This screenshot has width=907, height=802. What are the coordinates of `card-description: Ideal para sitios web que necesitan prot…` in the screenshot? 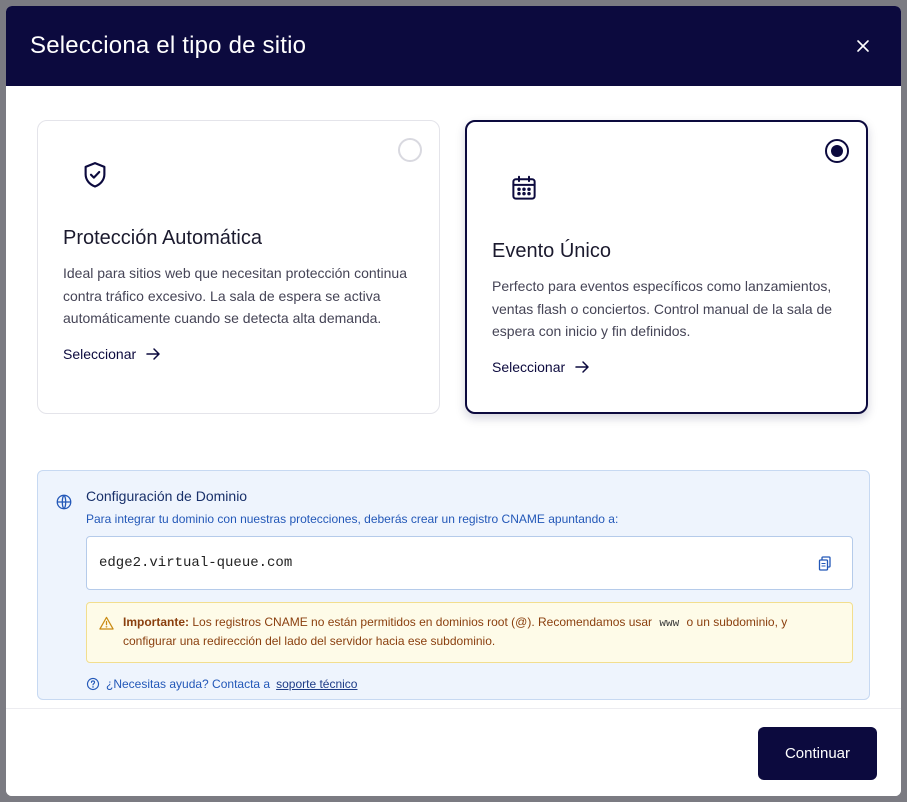 It's located at (235, 296).